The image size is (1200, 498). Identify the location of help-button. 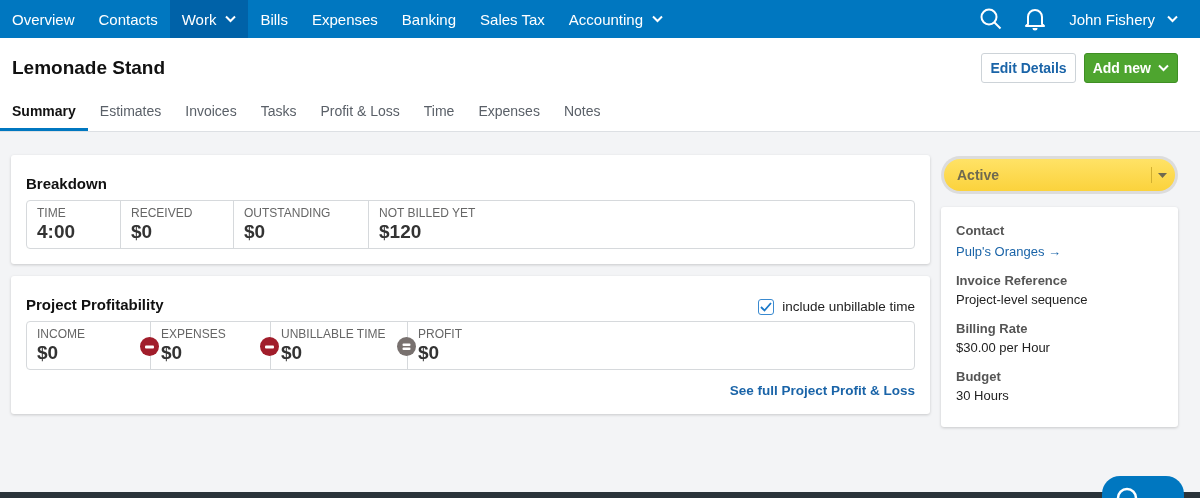
(1143, 487).